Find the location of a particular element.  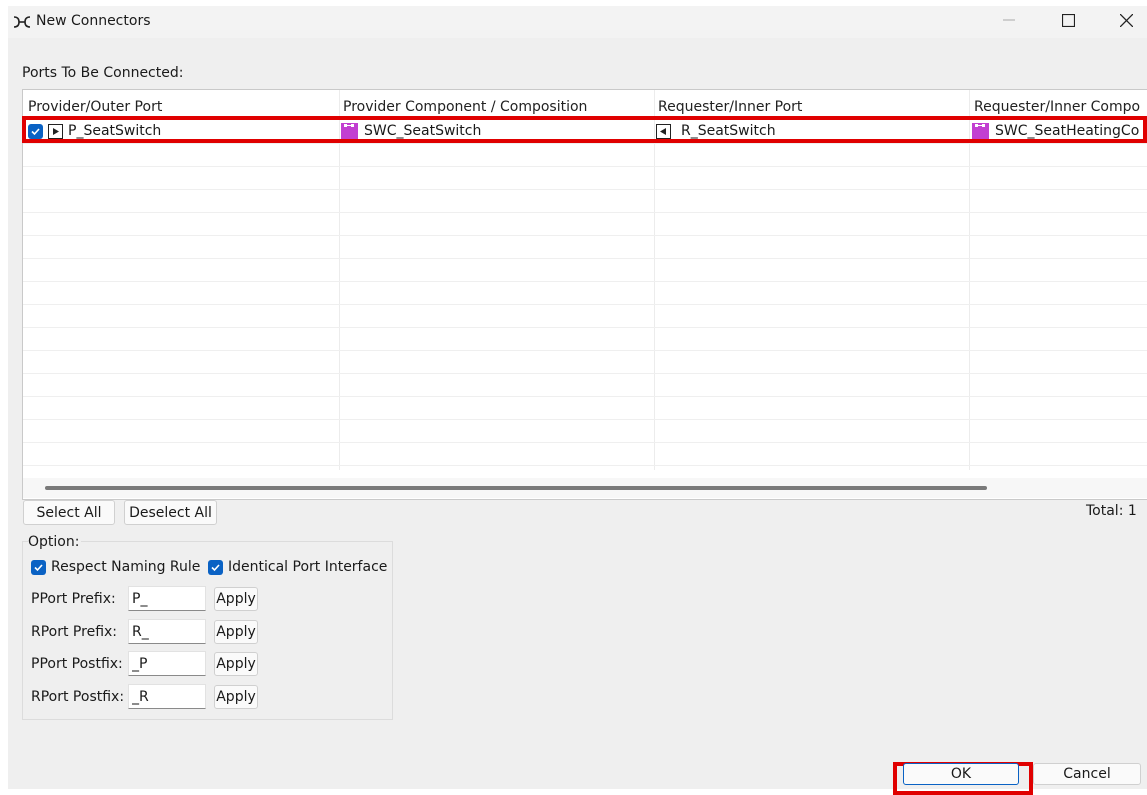

window-title: New Connectors is located at coordinates (93, 21).